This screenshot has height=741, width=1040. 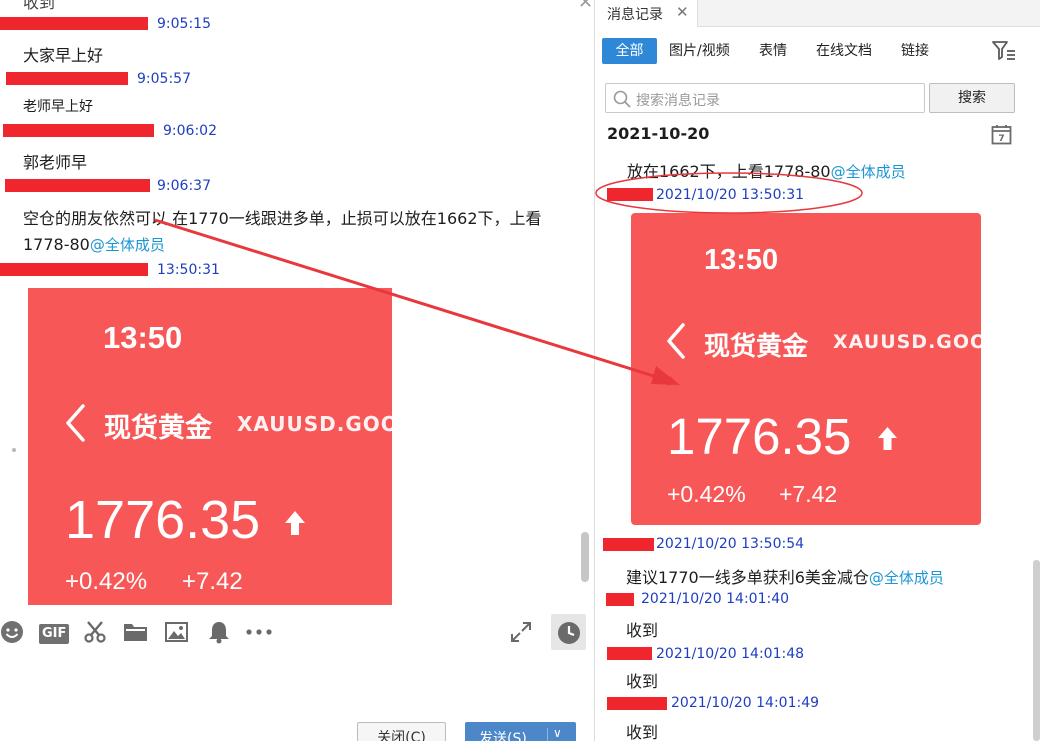 What do you see at coordinates (915, 51) in the screenshot?
I see `filter-links: 链接` at bounding box center [915, 51].